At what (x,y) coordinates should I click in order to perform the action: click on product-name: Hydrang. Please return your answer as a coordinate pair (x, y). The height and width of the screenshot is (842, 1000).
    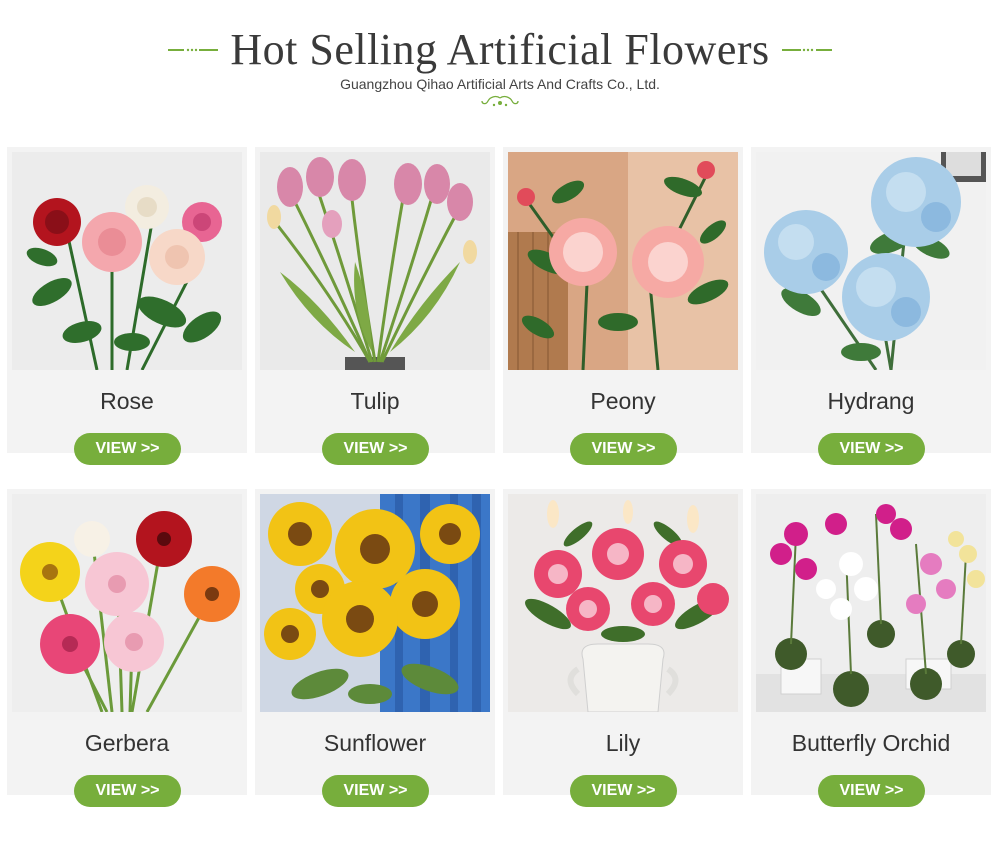
    Looking at the image, I should click on (871, 401).